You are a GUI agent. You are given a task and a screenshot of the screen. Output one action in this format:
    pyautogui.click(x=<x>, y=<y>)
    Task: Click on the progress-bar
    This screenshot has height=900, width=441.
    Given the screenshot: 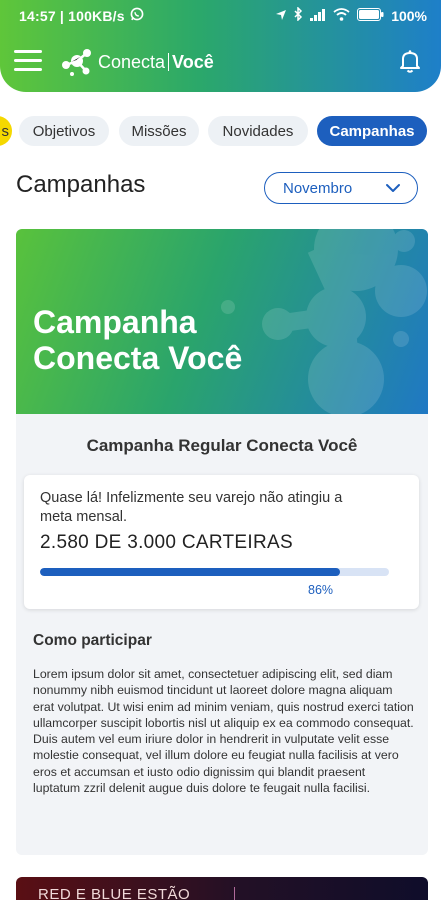 What is the action you would take?
    pyautogui.click(x=214, y=572)
    